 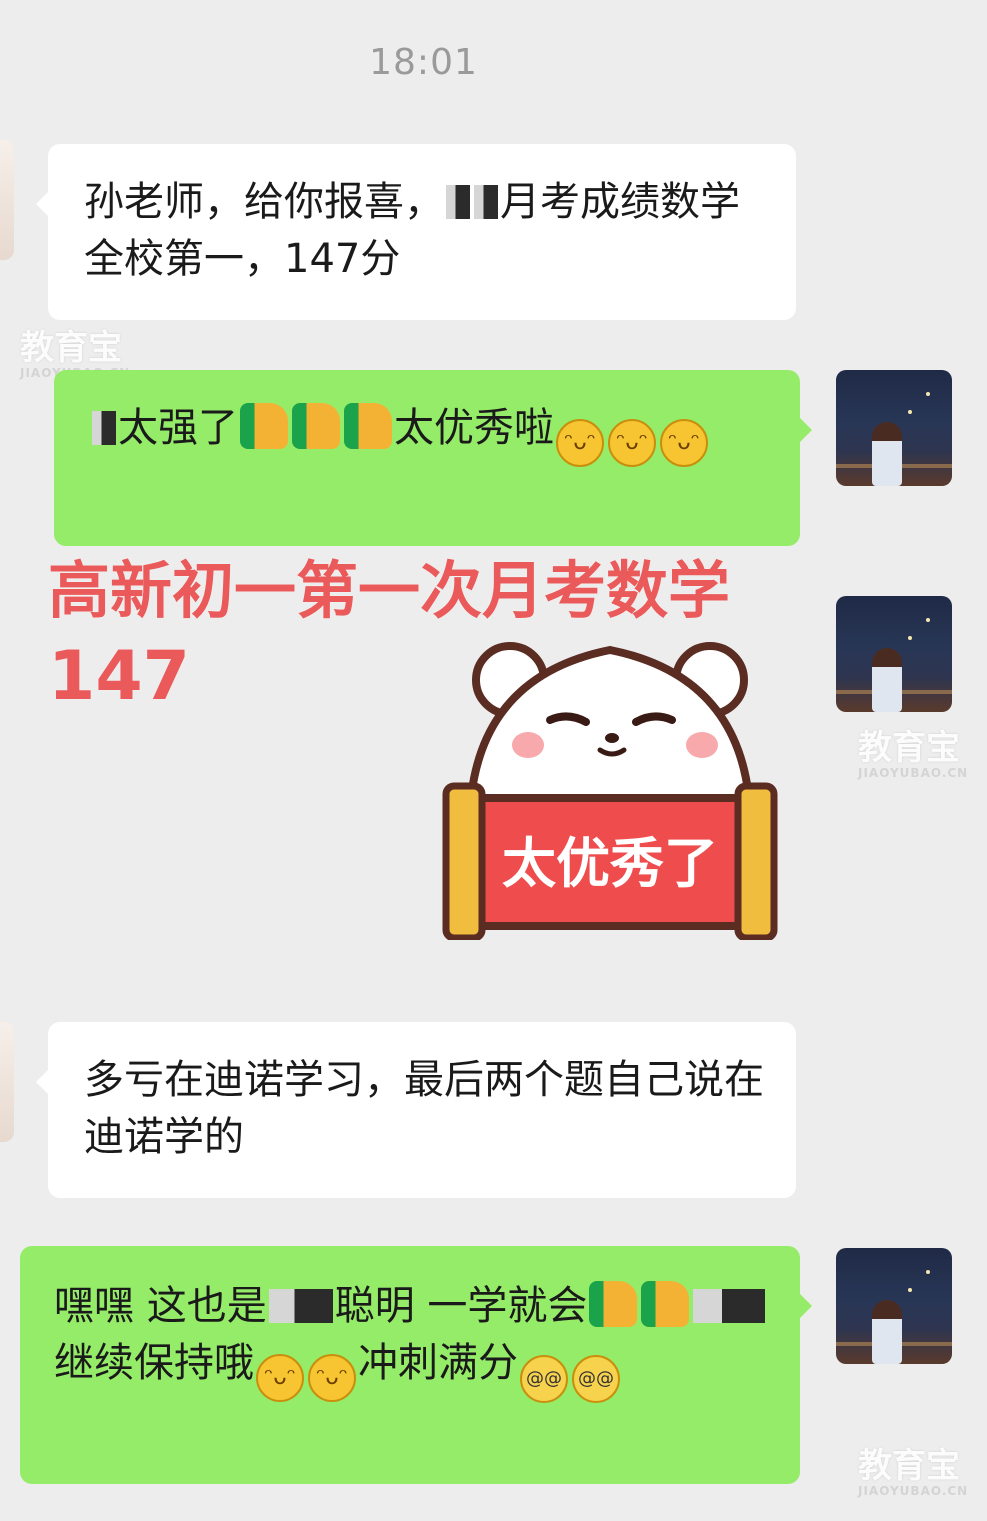 What do you see at coordinates (424, 1108) in the screenshot?
I see `message-text: 多亏在迪诺学习，最后两个题自己说在迪诺学的` at bounding box center [424, 1108].